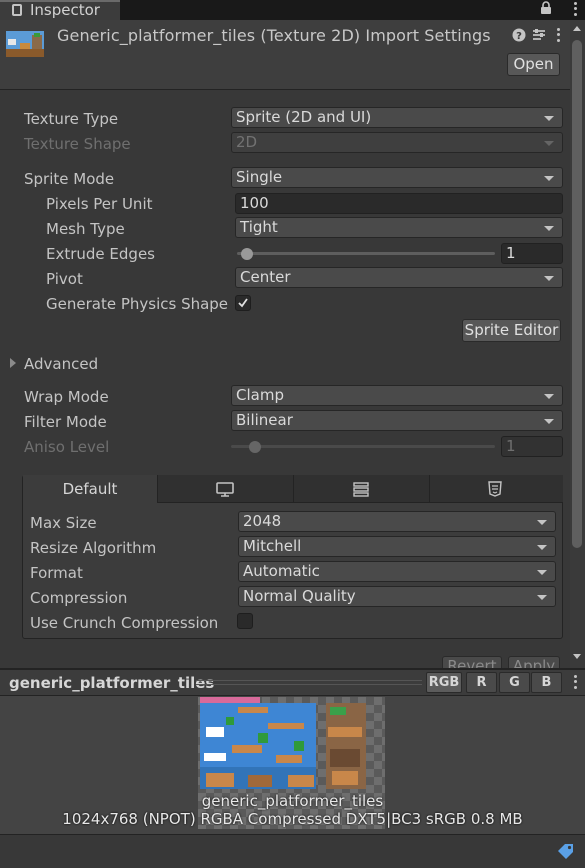 The image size is (585, 868). What do you see at coordinates (363, 446) in the screenshot?
I see `aniso-level-slider-track` at bounding box center [363, 446].